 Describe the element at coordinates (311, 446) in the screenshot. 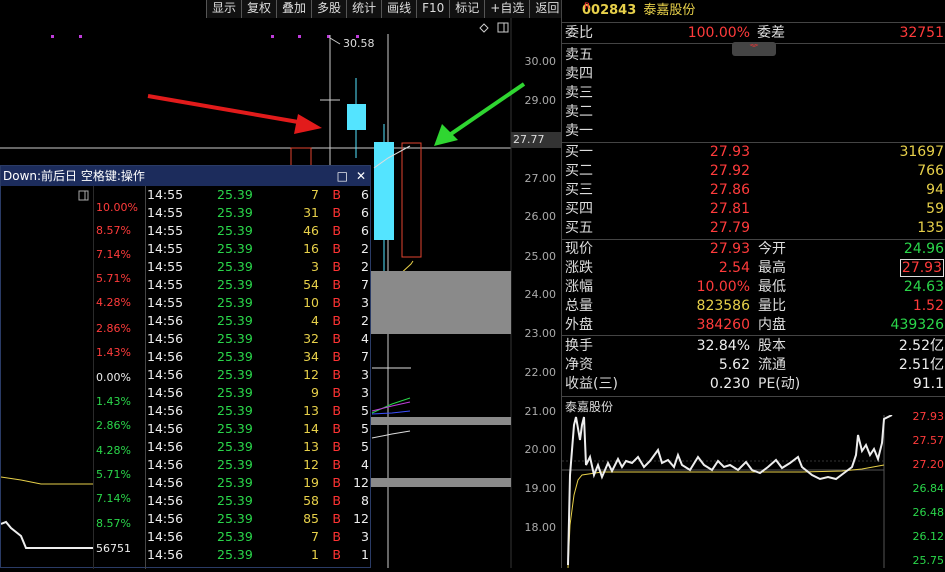

I see `trade-vol: 13` at that location.